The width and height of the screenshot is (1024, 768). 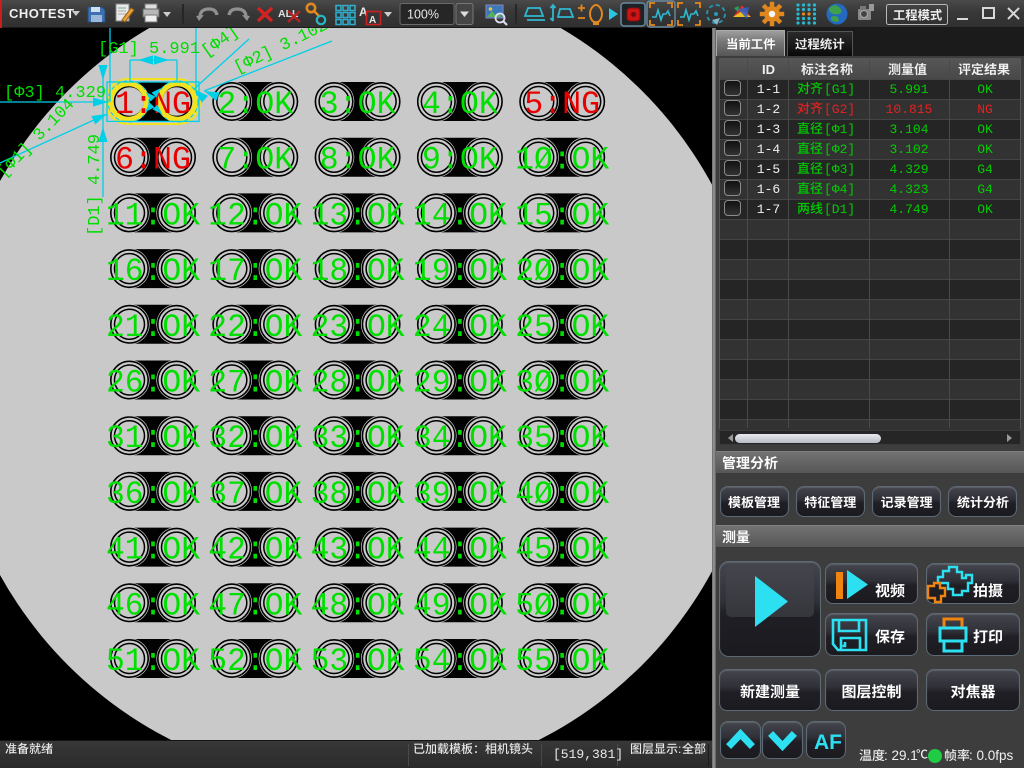 I want to click on svg-text: 46:OK, so click(x=153, y=605).